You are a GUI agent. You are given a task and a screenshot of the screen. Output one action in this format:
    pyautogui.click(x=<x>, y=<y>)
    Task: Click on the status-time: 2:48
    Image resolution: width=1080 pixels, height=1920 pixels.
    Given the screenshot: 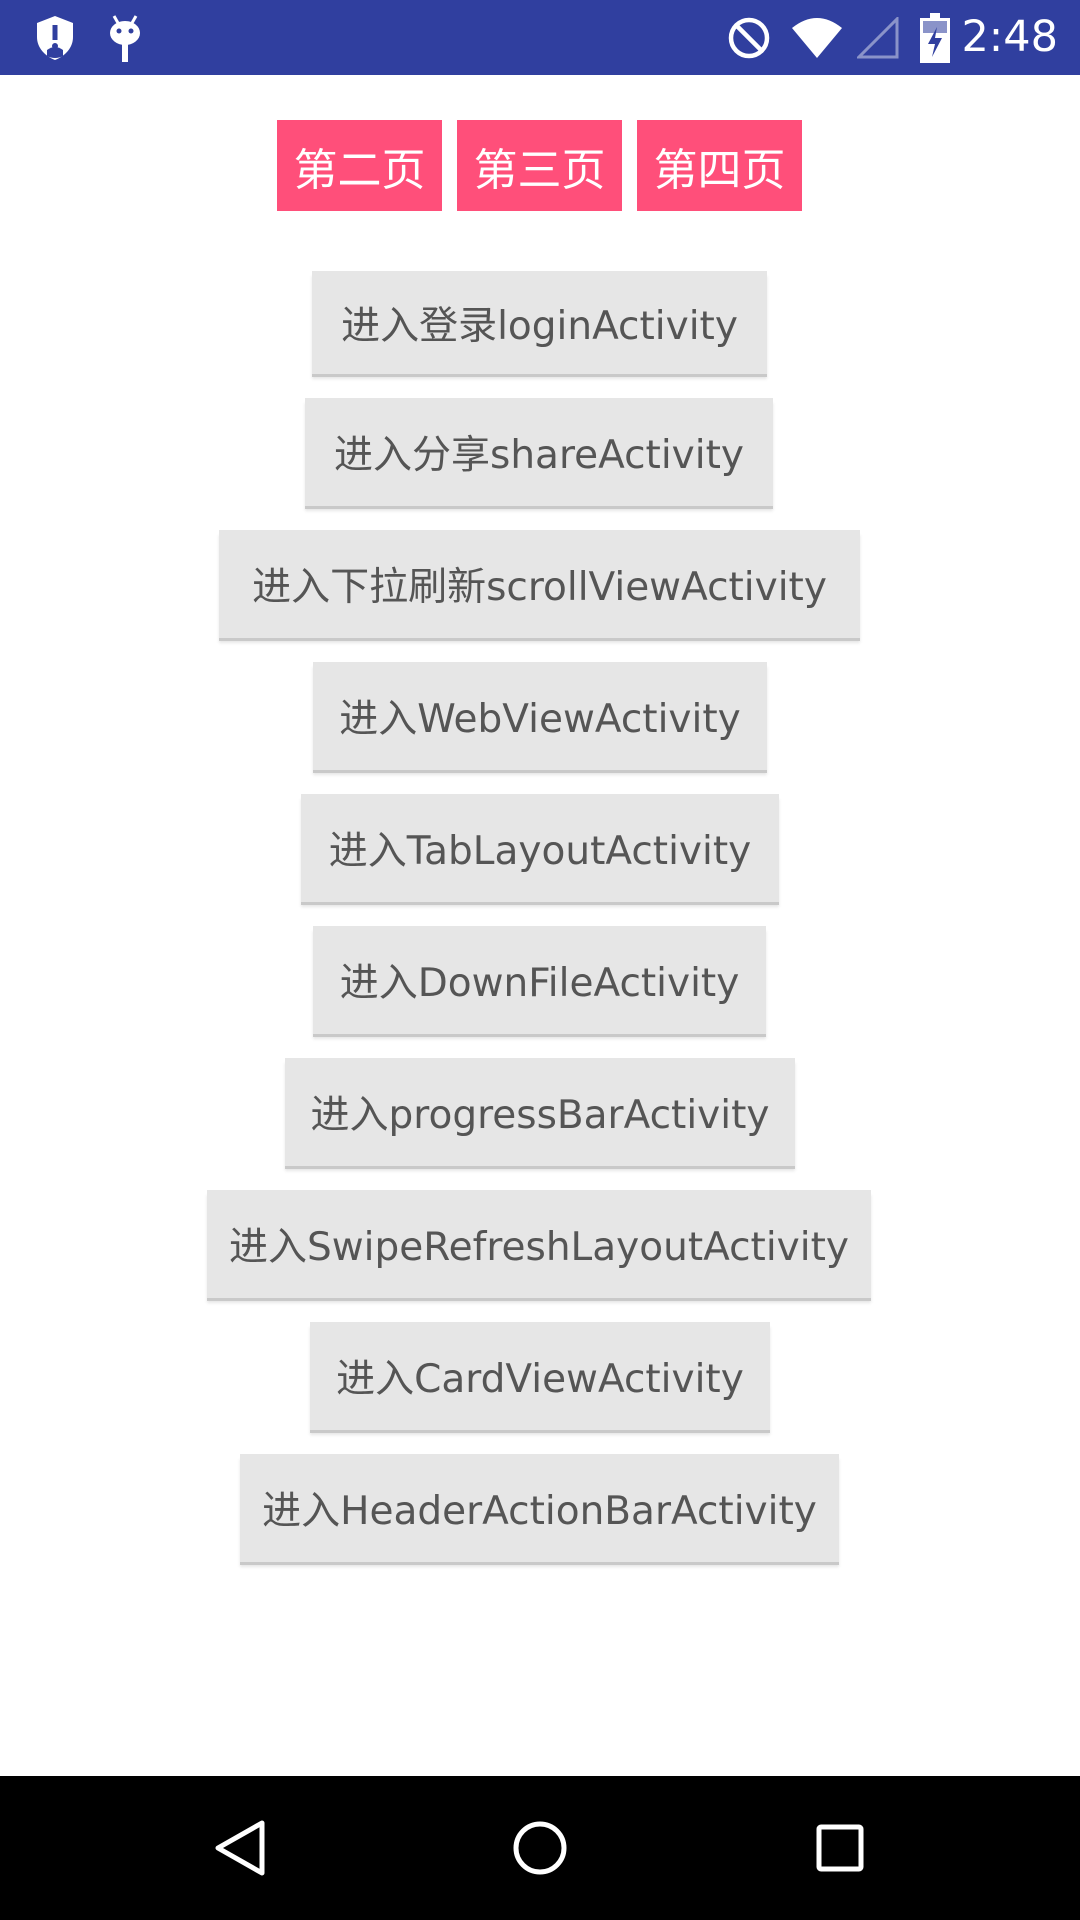 What is the action you would take?
    pyautogui.click(x=1009, y=37)
    